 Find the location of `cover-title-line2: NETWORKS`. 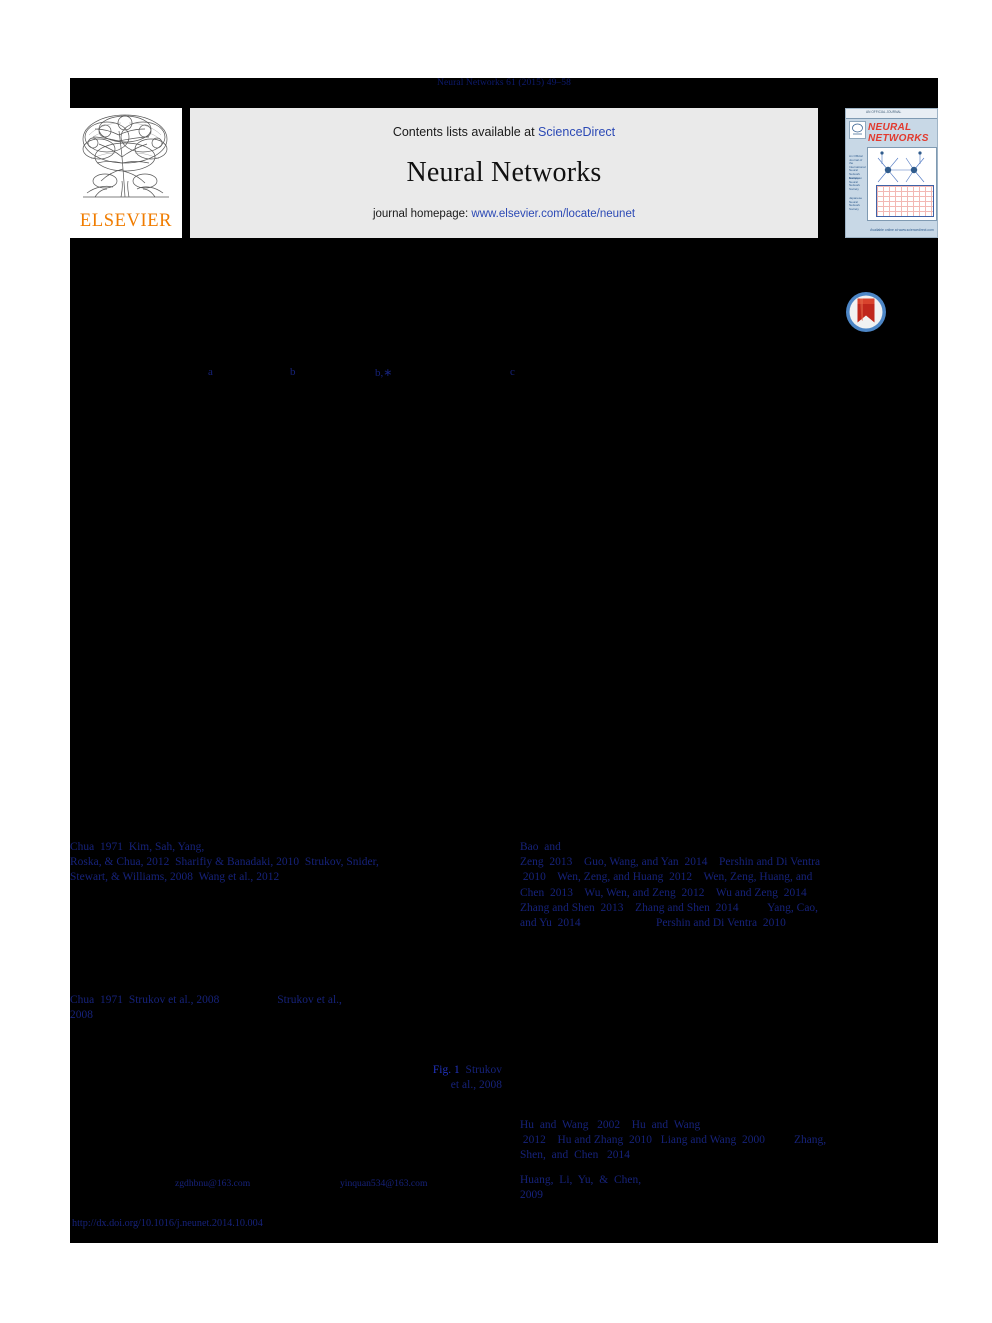

cover-title-line2: NETWORKS is located at coordinates (898, 138).